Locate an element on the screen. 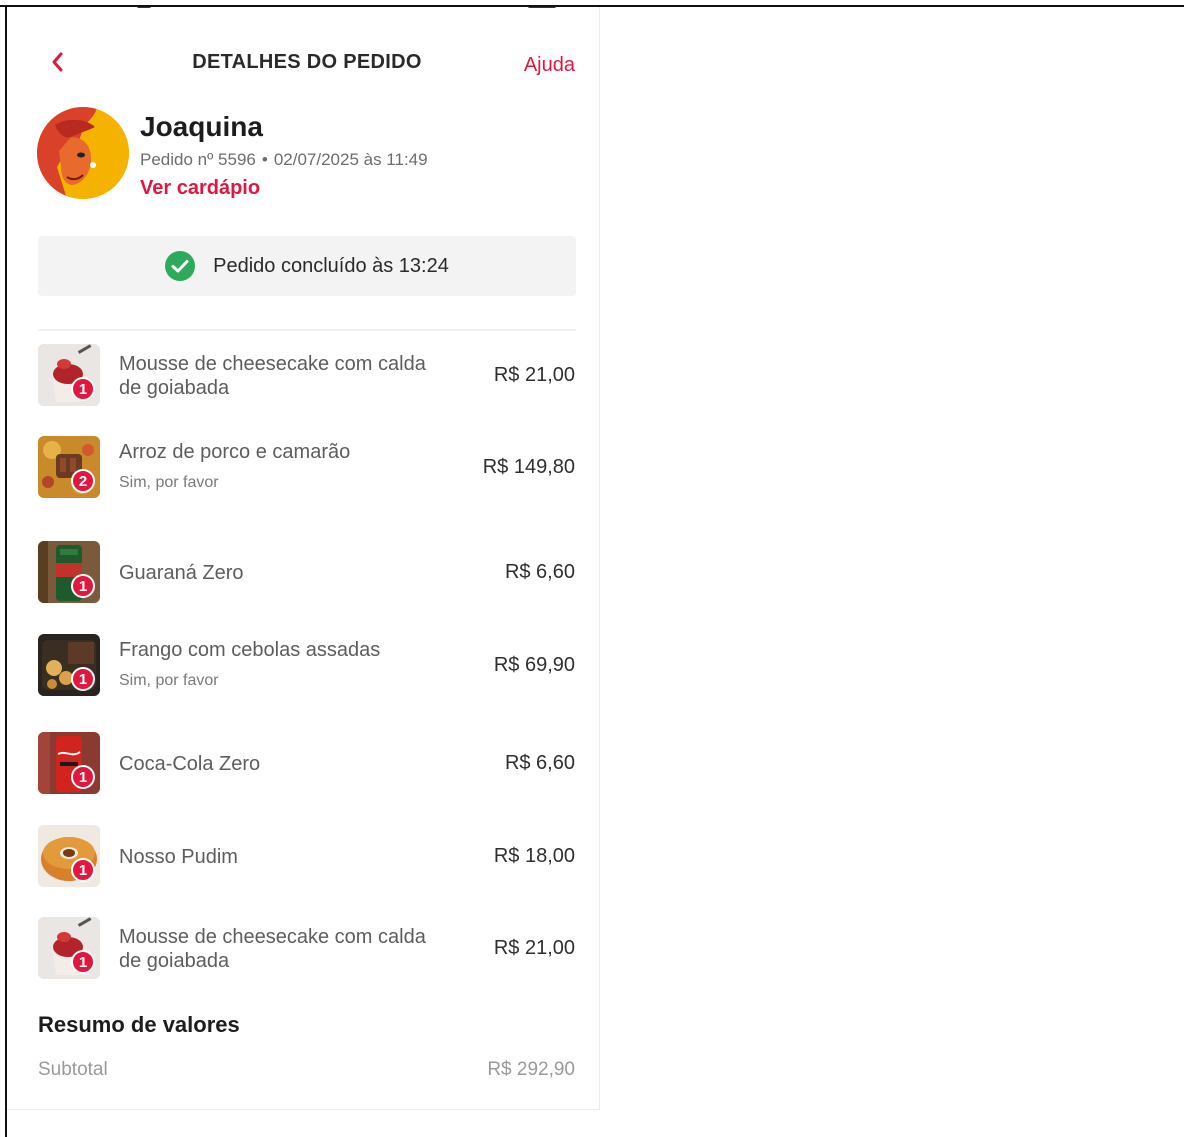  item-name: Nosso Pudim is located at coordinates (178, 857).